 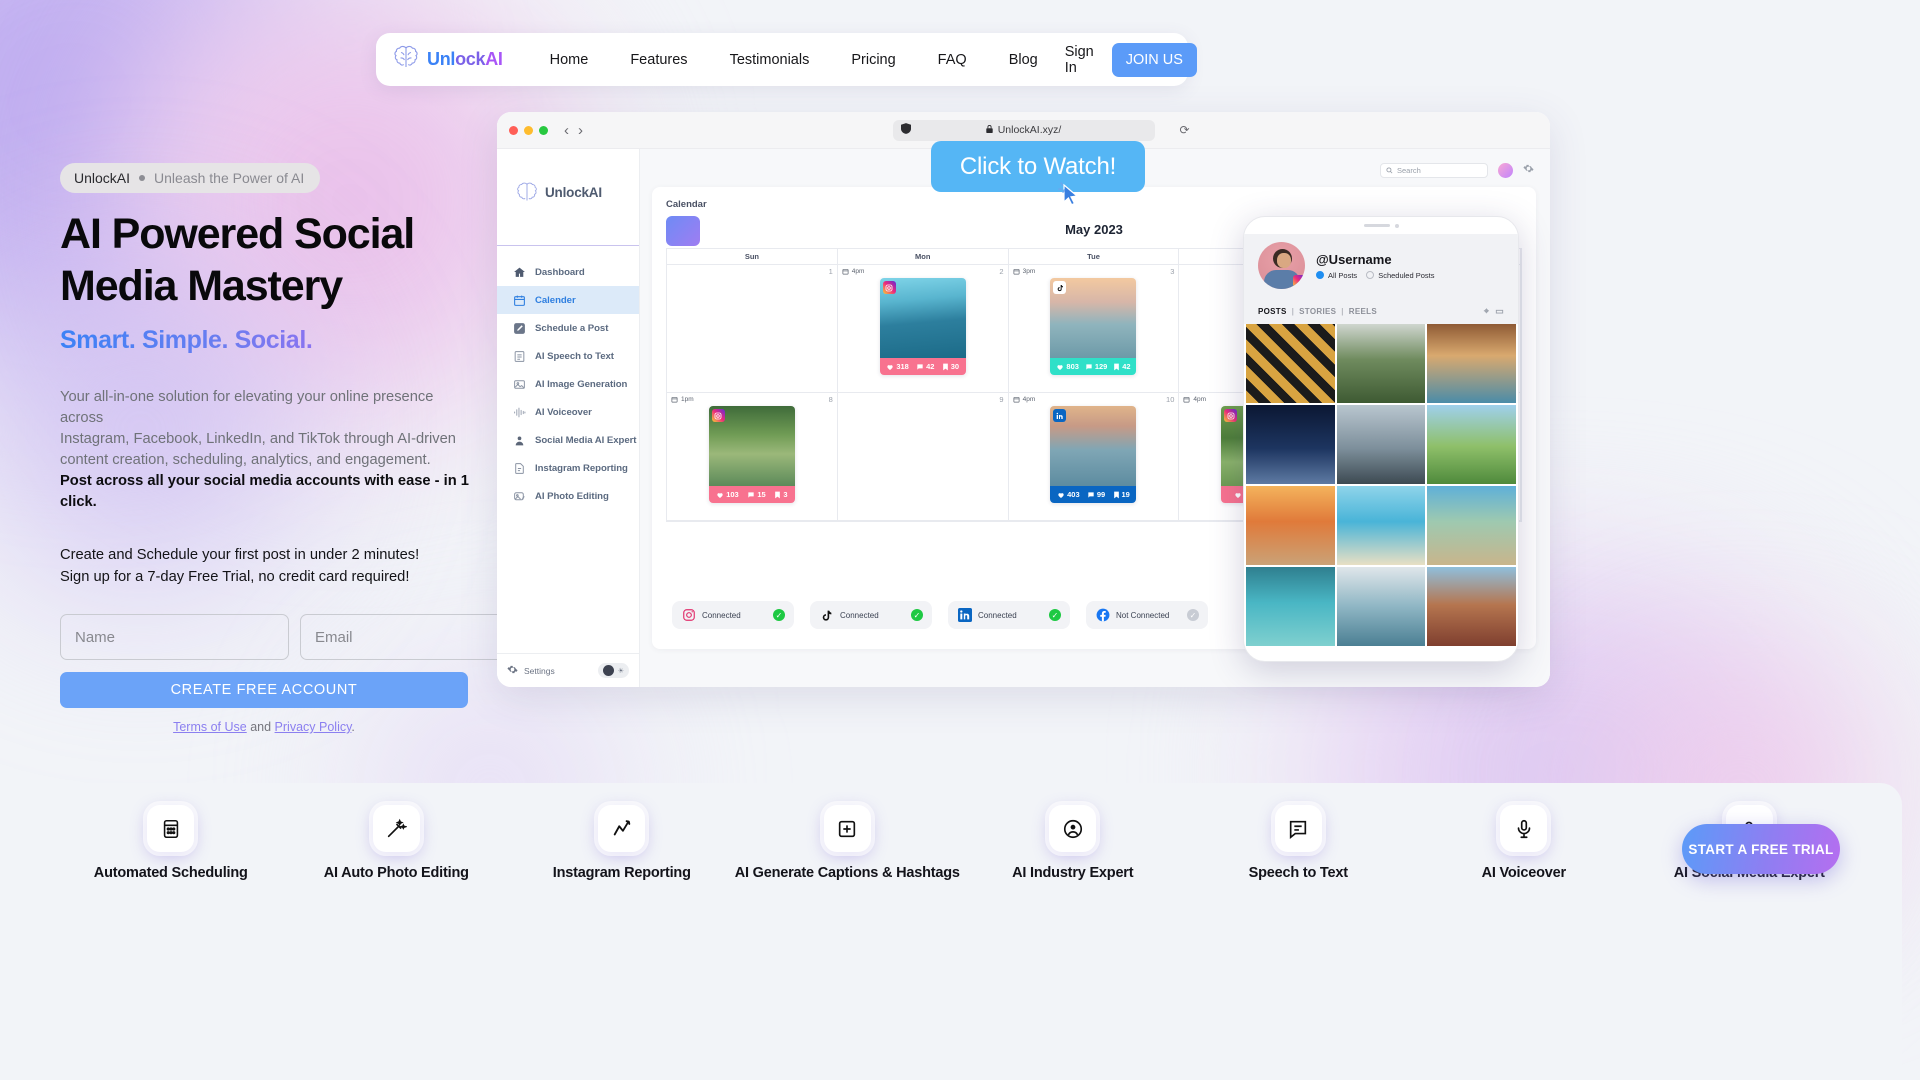 What do you see at coordinates (1524, 840) in the screenshot?
I see `feature-ai-voiceover: AI Voiceover` at bounding box center [1524, 840].